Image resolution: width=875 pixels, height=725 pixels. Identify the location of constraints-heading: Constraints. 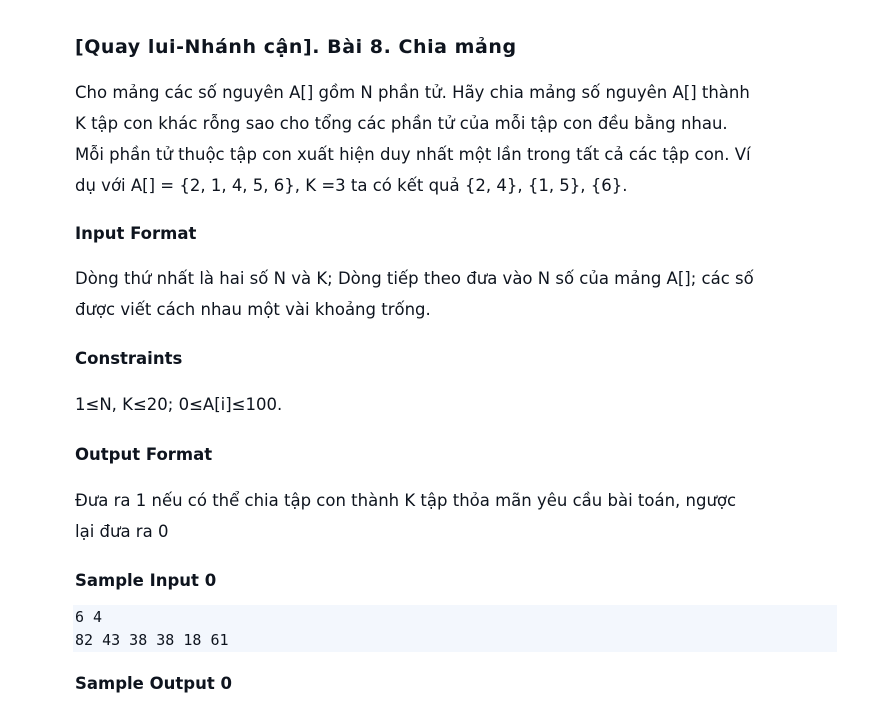
(129, 358).